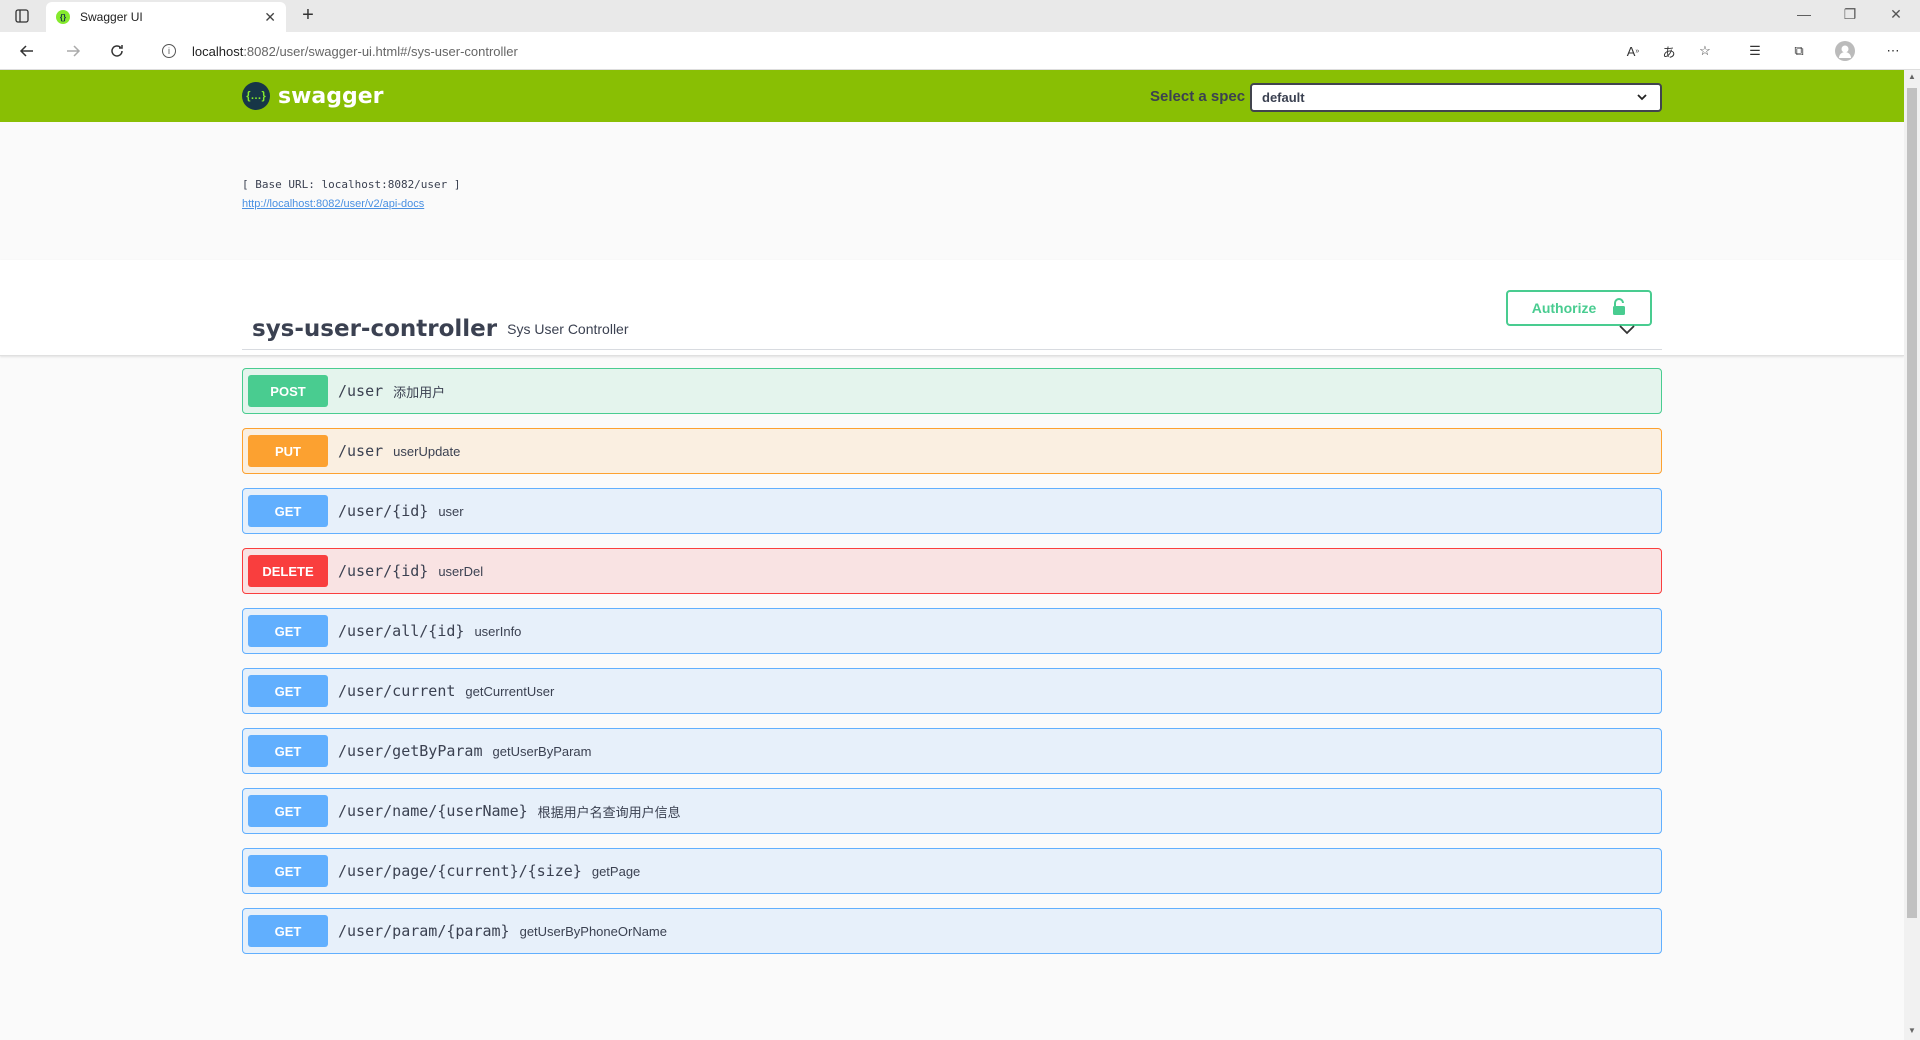  What do you see at coordinates (410, 751) in the screenshot?
I see `operation-path: /user/getByParam` at bounding box center [410, 751].